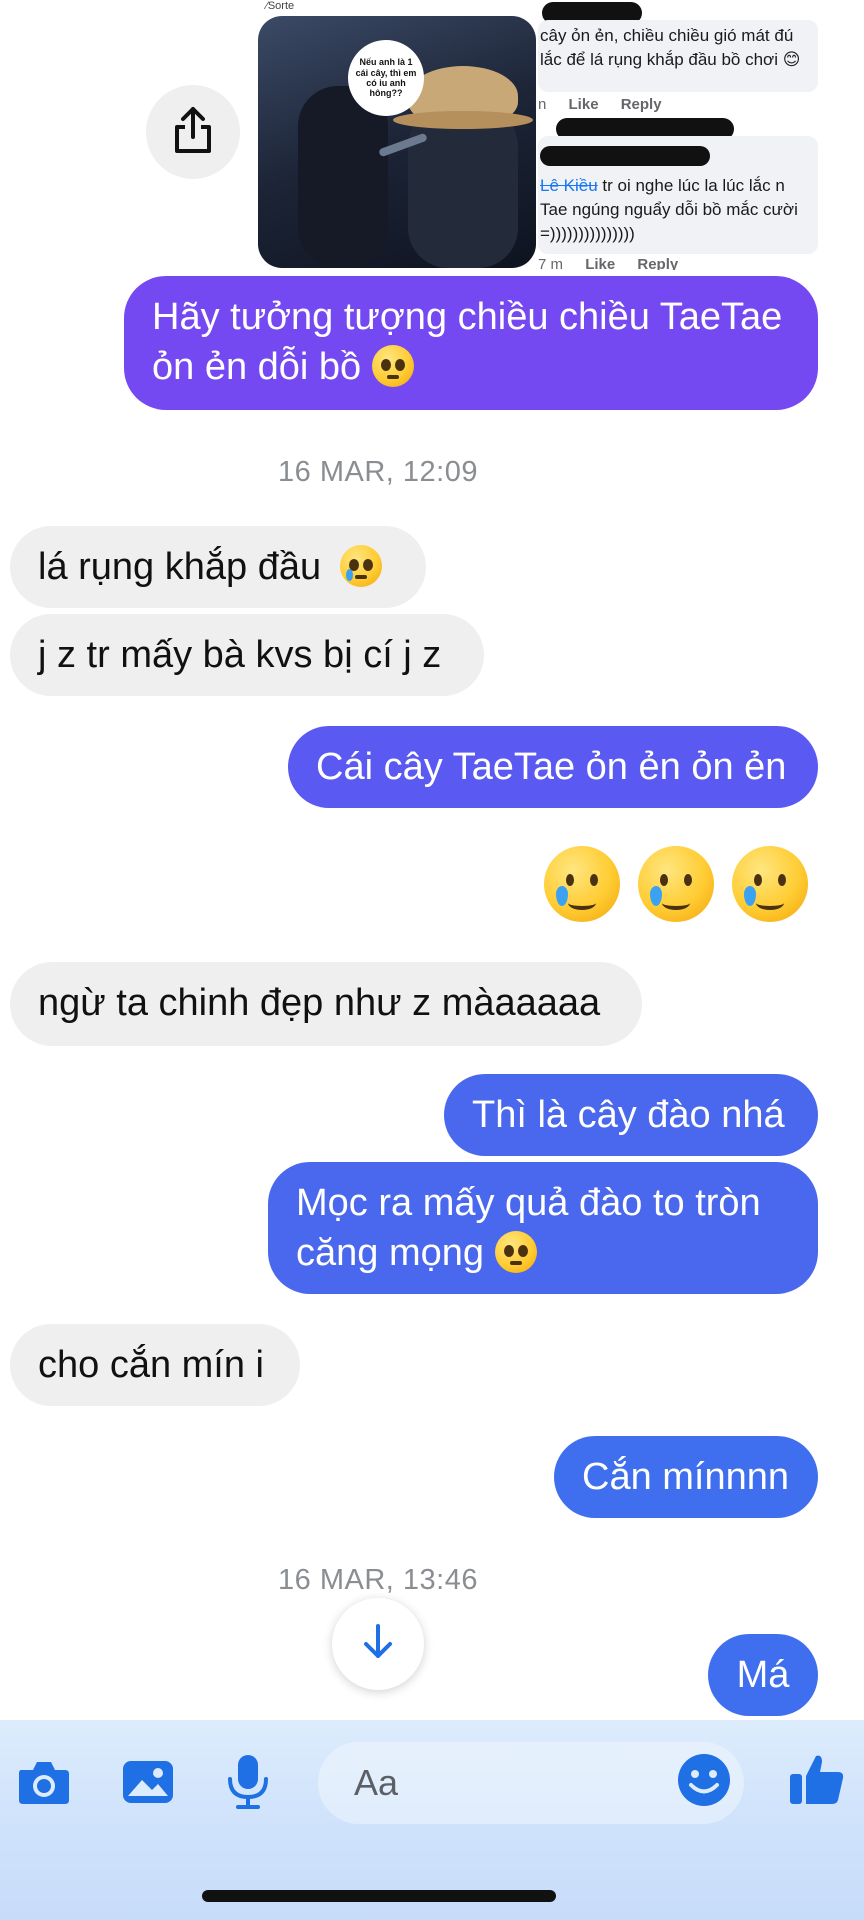 The image size is (864, 1920). What do you see at coordinates (378, 1580) in the screenshot?
I see `timestamp: 16 MAR, 13:46` at bounding box center [378, 1580].